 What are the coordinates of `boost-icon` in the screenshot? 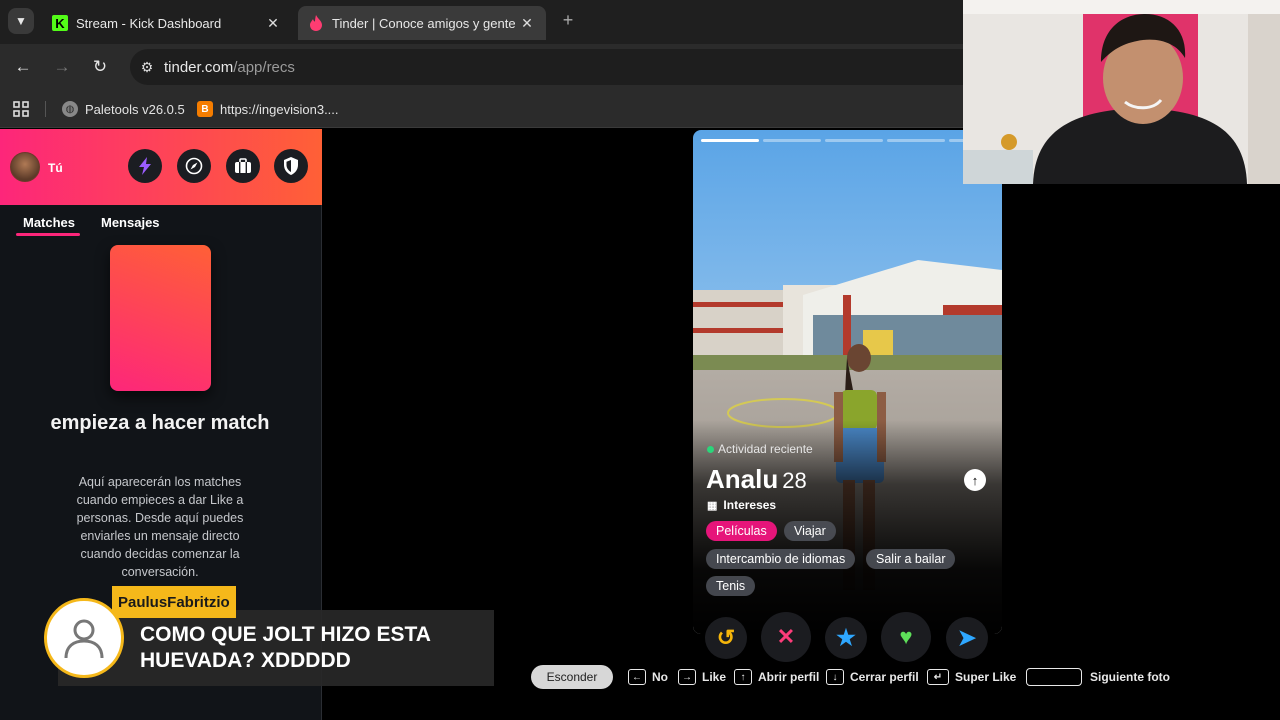 It's located at (145, 166).